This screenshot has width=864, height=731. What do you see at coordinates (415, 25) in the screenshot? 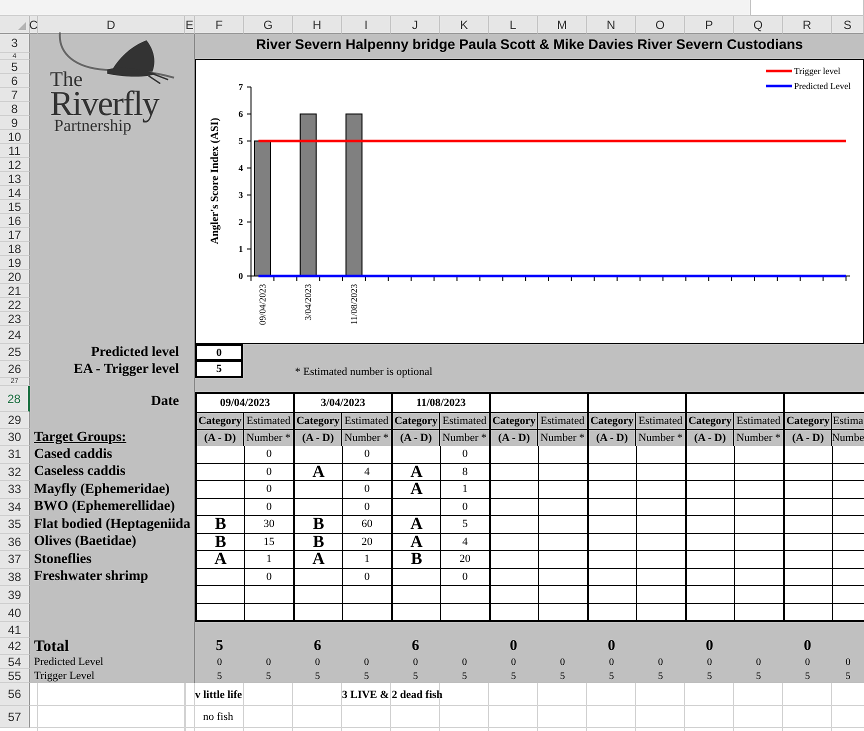
I see `column-header: J` at bounding box center [415, 25].